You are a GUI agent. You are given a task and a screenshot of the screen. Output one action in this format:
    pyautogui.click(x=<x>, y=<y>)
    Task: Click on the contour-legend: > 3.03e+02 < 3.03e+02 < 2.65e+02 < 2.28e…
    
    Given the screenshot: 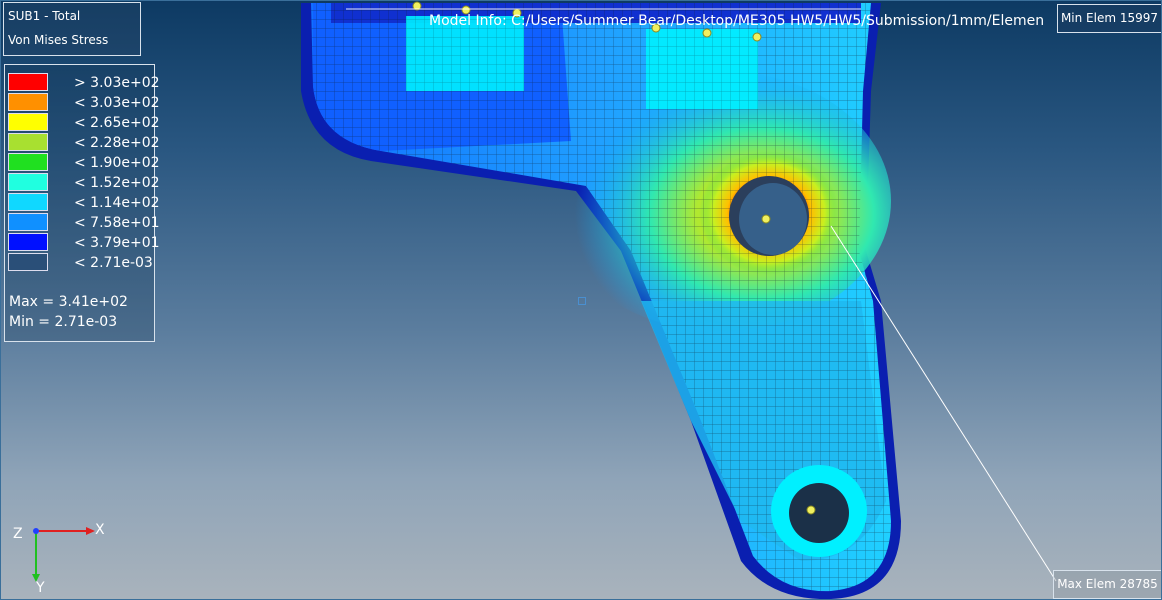 What is the action you would take?
    pyautogui.click(x=82, y=203)
    